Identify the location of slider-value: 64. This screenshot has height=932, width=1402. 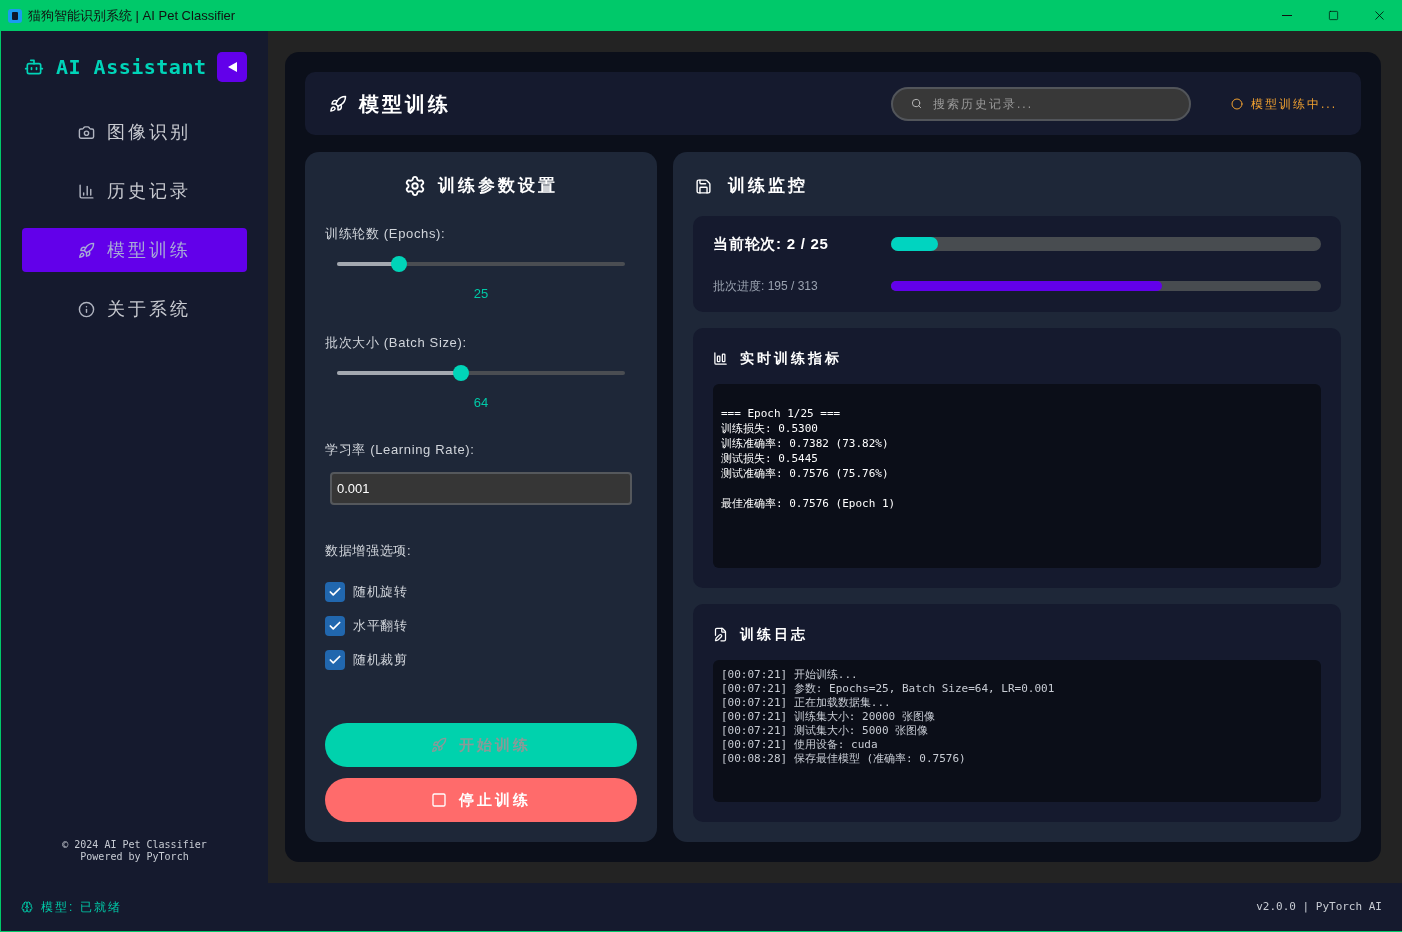
(481, 402).